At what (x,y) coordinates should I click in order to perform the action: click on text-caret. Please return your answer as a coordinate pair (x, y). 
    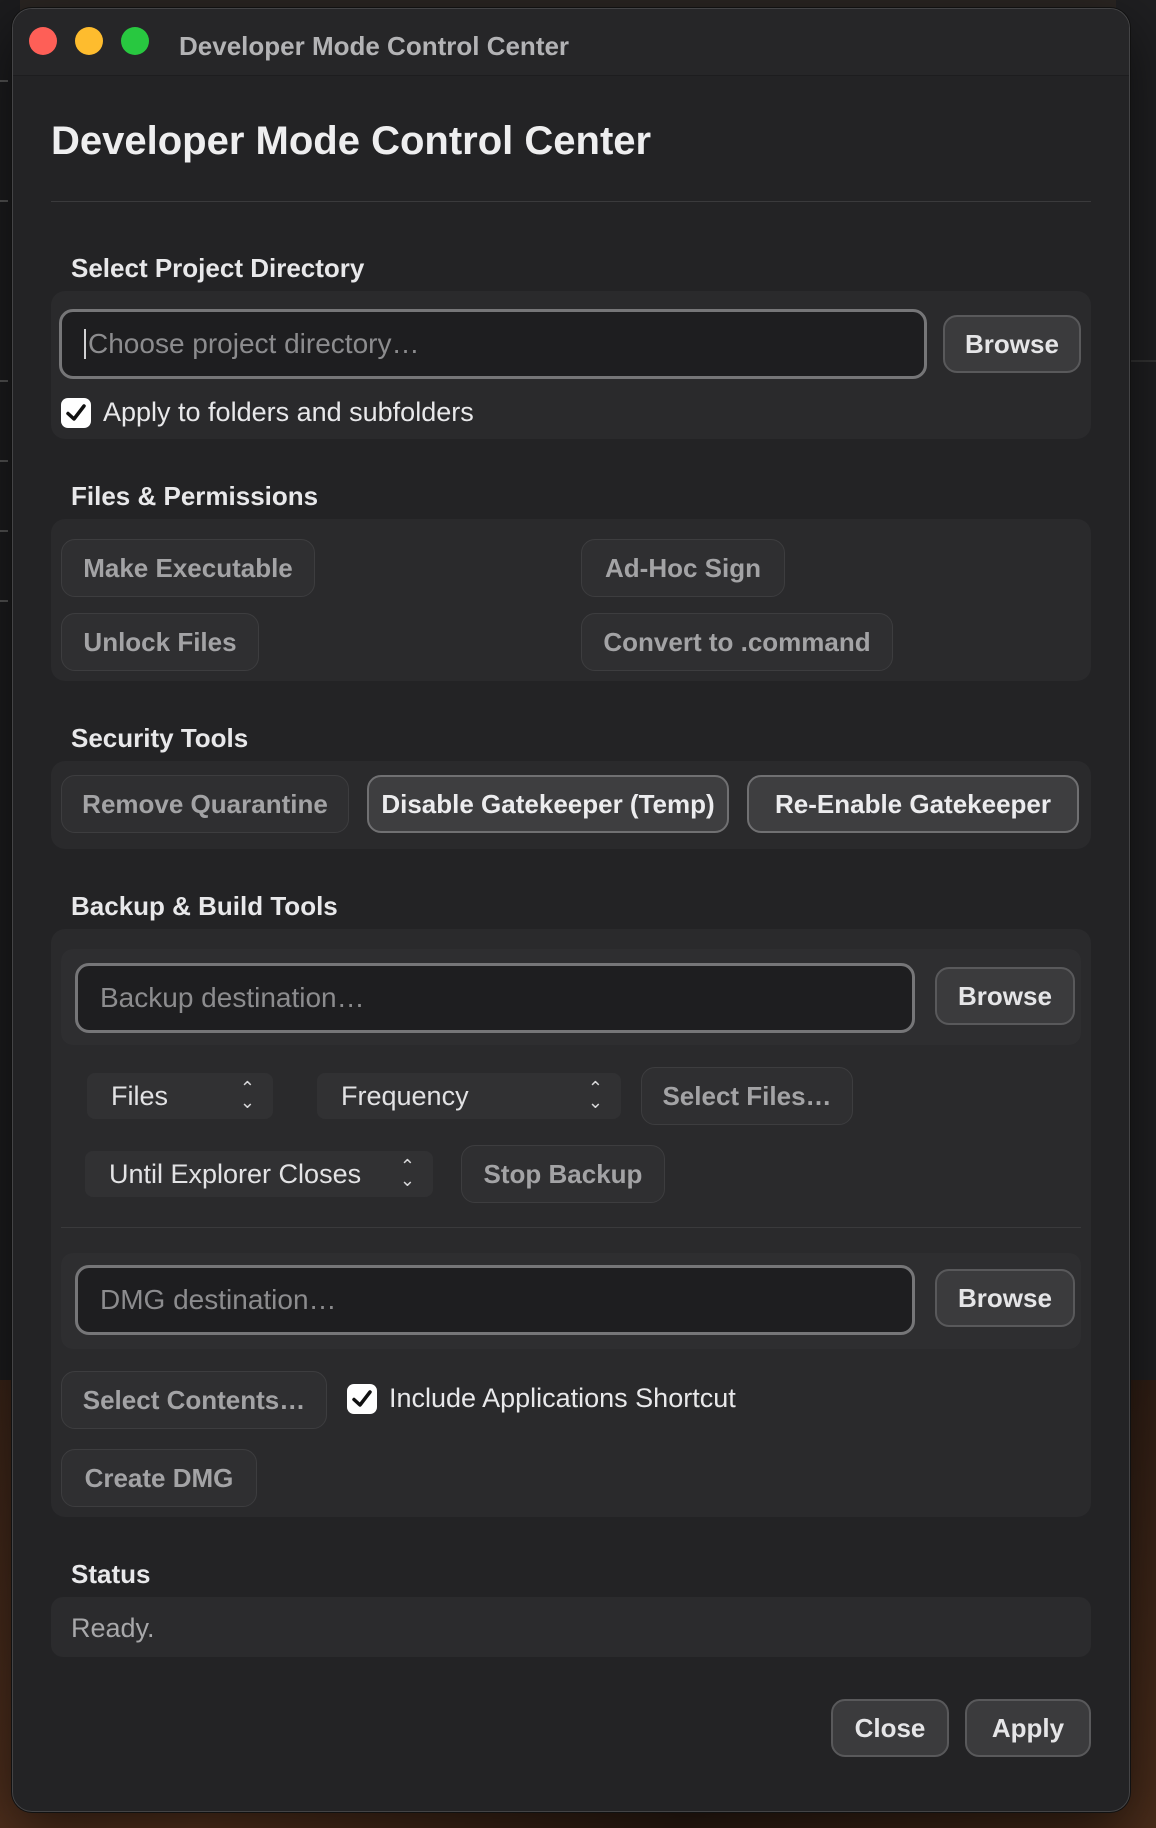
    Looking at the image, I should click on (85, 344).